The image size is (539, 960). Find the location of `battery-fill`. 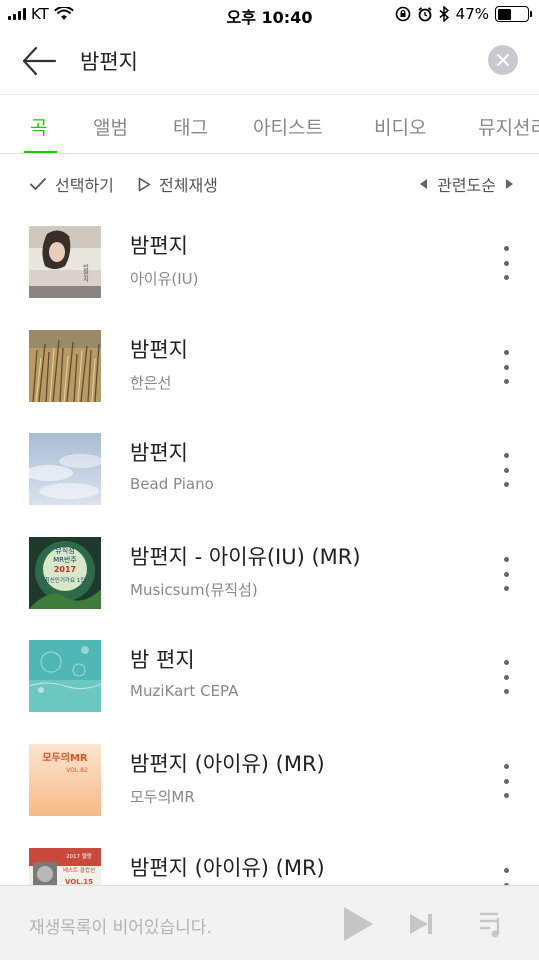

battery-fill is located at coordinates (504, 14).